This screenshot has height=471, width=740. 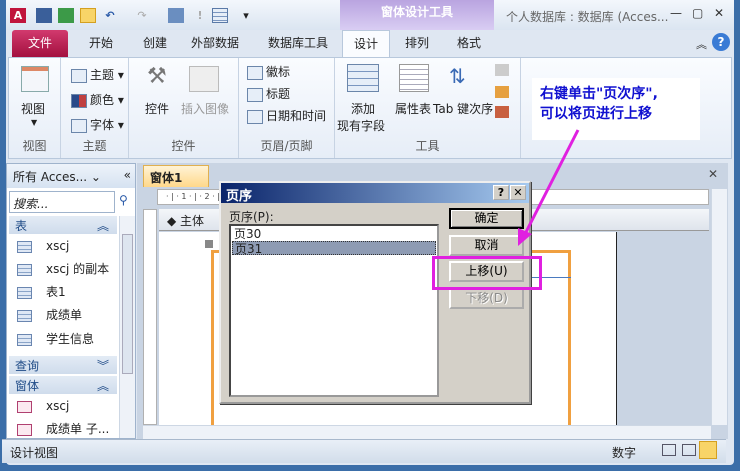 What do you see at coordinates (551, 183) in the screenshot?
I see `arrow-line` at bounding box center [551, 183].